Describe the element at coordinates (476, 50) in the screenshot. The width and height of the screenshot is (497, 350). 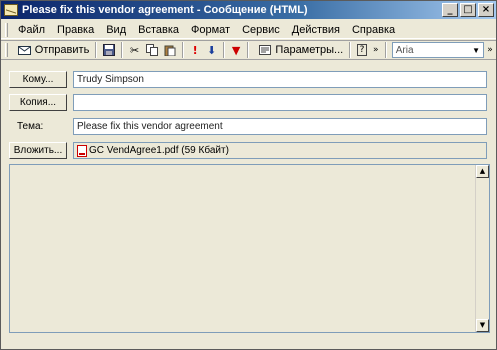
I see `chevron-down-icon: ▼` at that location.